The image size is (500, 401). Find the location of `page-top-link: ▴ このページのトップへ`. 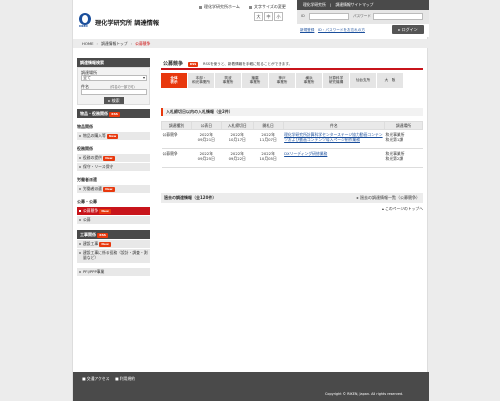

page-top-link: ▴ このページのトップへ is located at coordinates (292, 209).